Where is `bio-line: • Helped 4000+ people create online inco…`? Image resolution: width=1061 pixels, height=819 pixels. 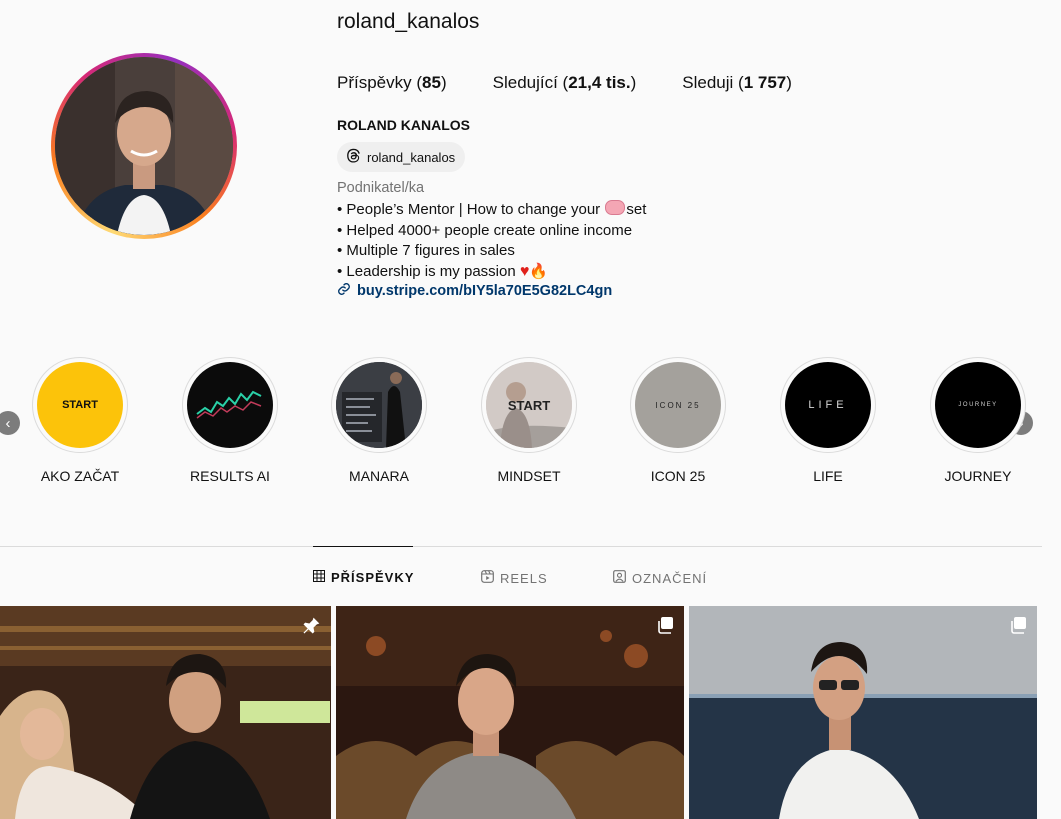
bio-line: • Helped 4000+ people create online inco… is located at coordinates (485, 230).